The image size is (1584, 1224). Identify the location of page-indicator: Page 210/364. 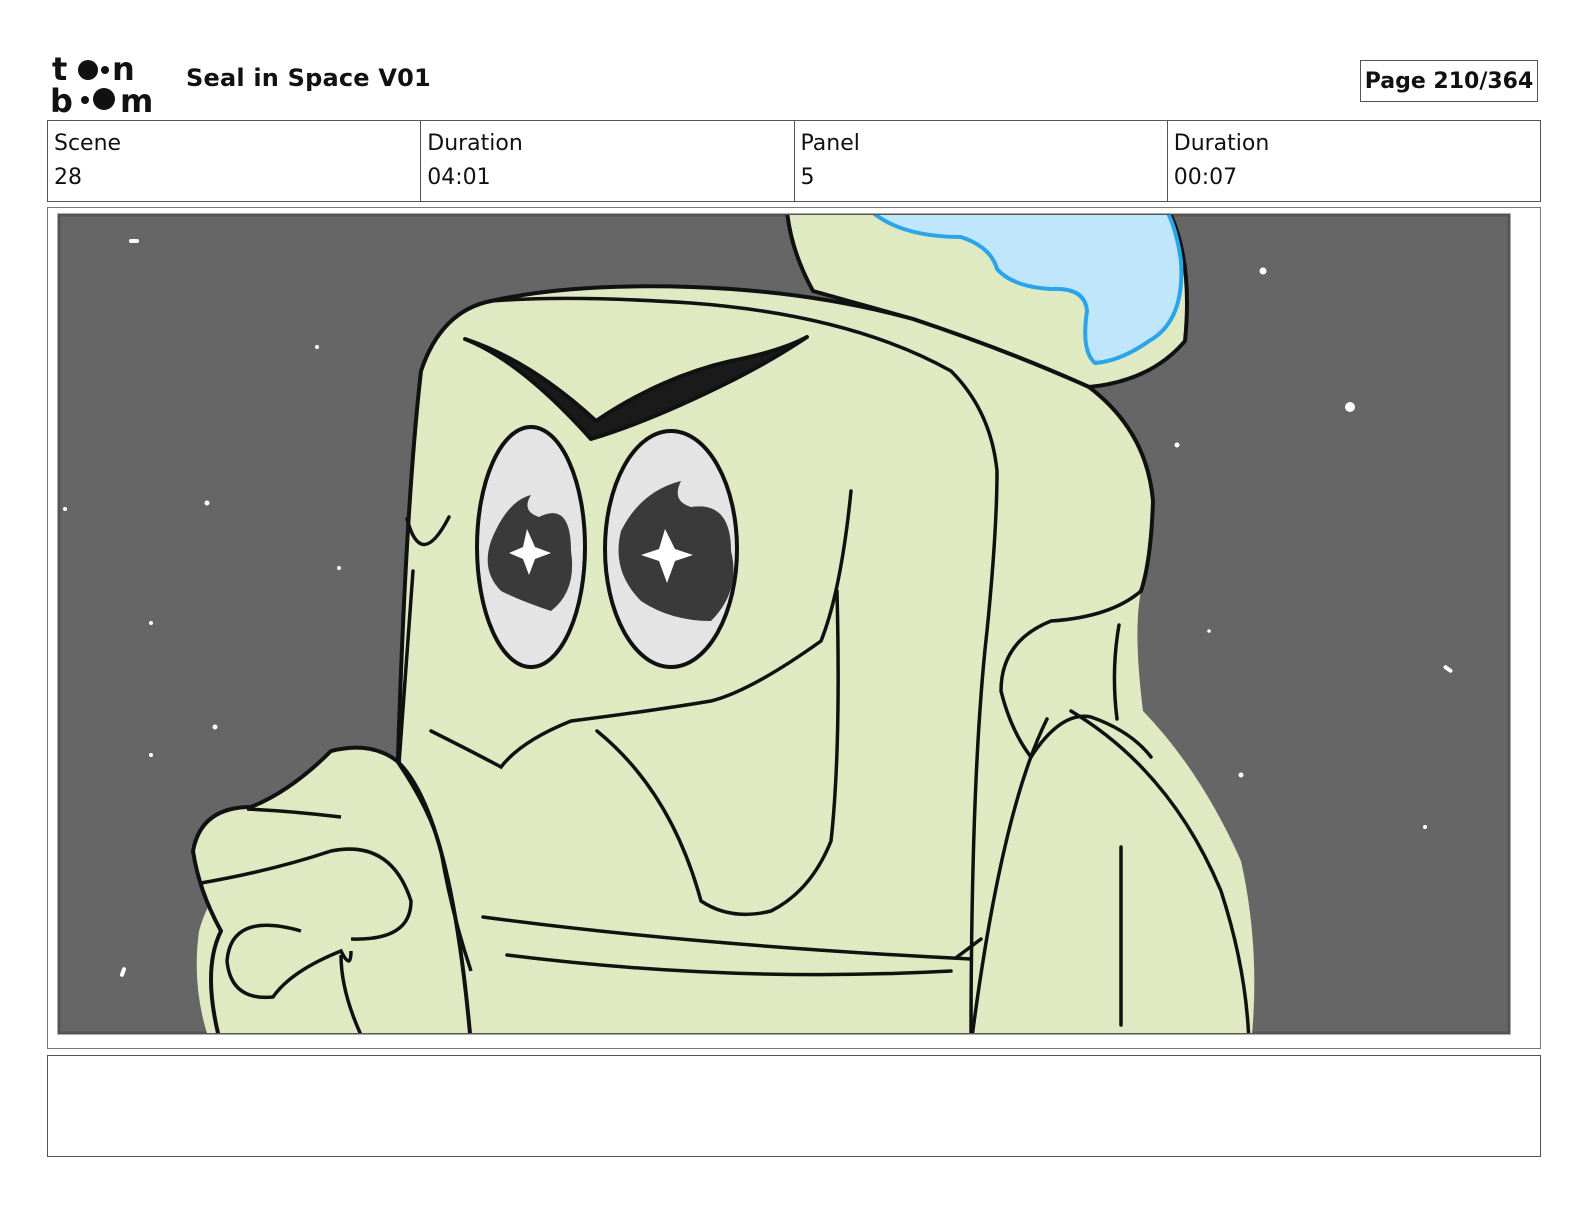
(1449, 81).